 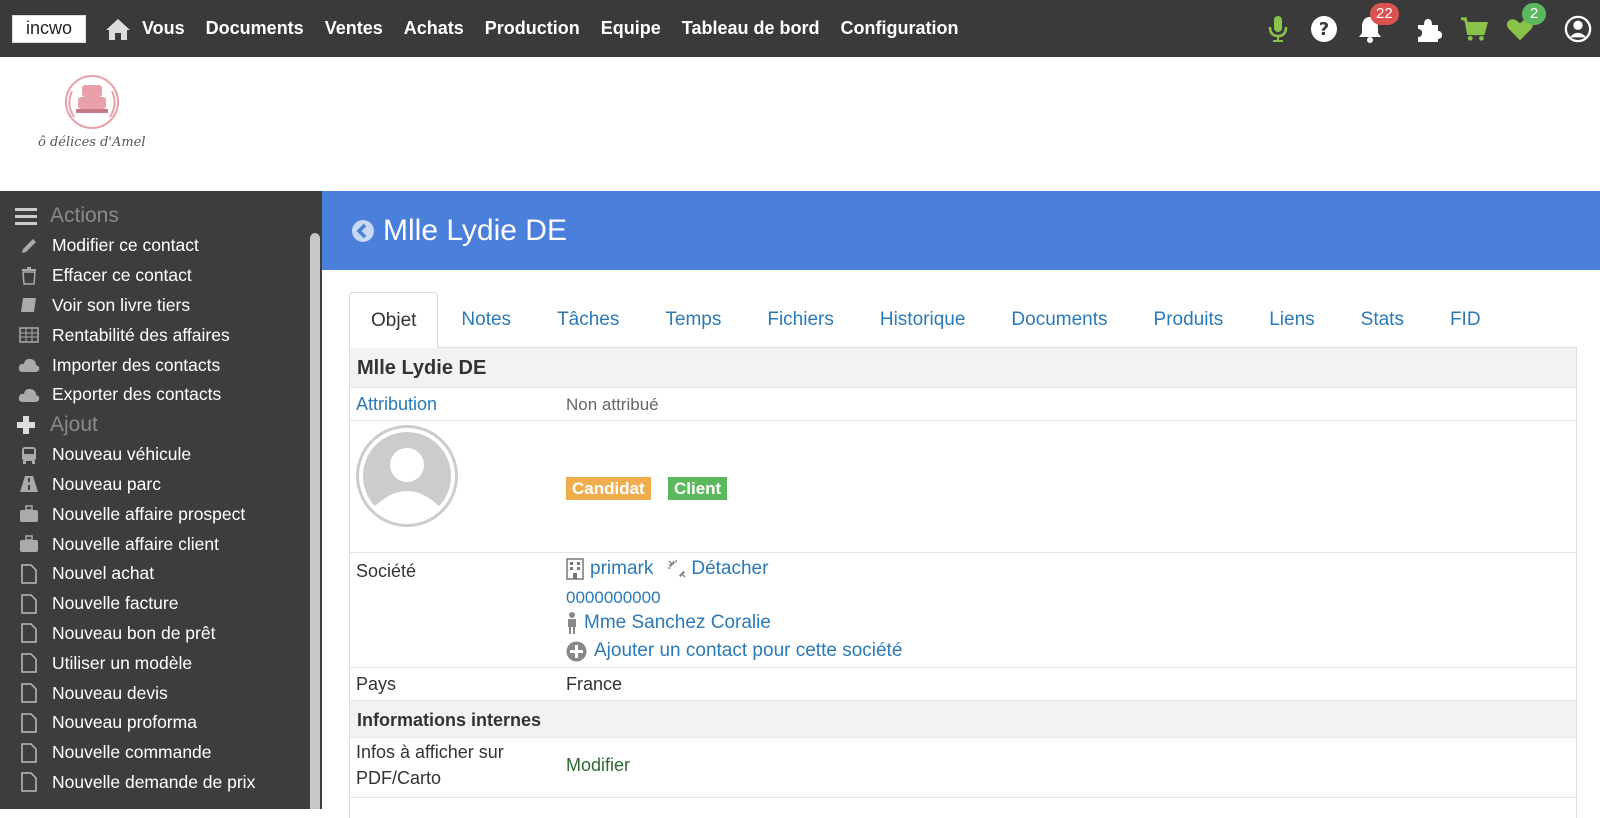 I want to click on tab-documents: Documents, so click(x=1059, y=320).